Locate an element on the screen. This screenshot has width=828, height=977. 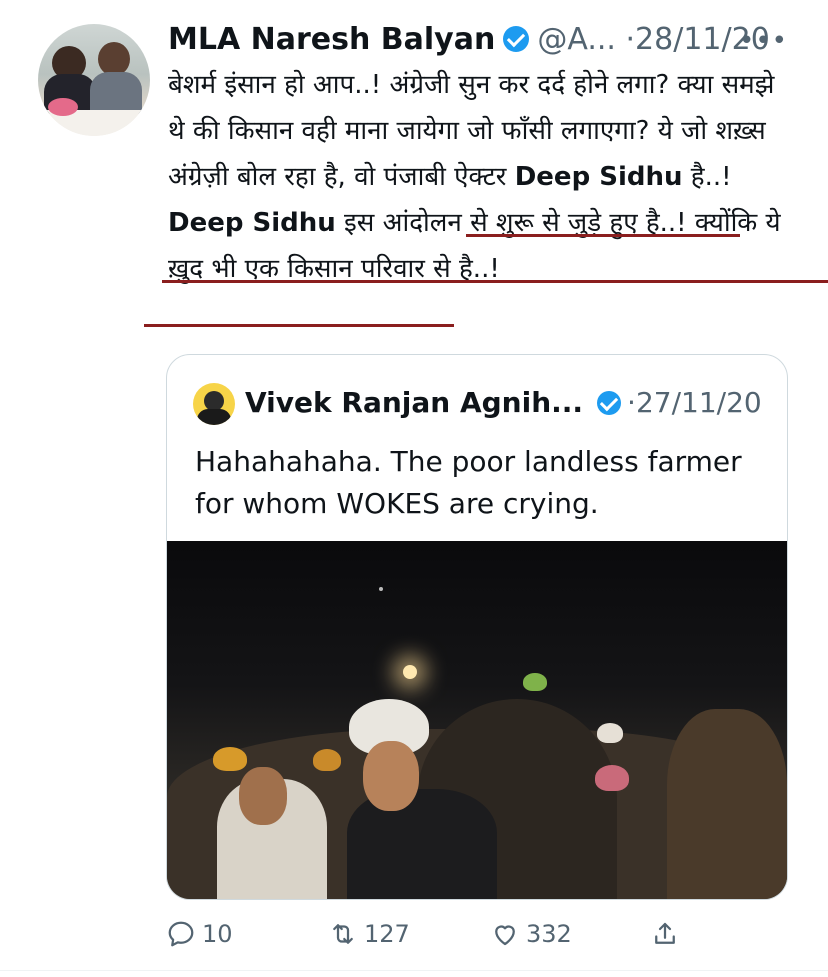
torch-light is located at coordinates (410, 672).